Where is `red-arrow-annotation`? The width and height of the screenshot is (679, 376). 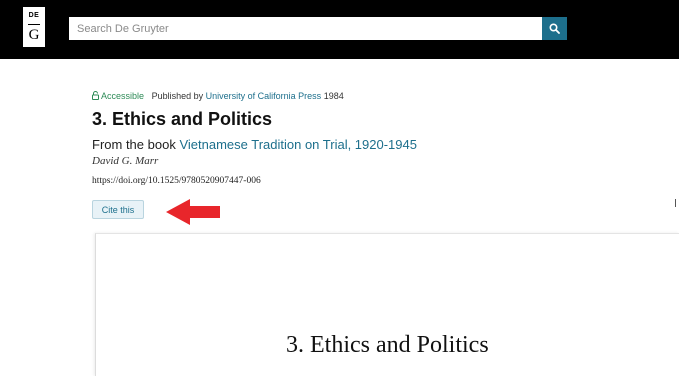 red-arrow-annotation is located at coordinates (193, 212).